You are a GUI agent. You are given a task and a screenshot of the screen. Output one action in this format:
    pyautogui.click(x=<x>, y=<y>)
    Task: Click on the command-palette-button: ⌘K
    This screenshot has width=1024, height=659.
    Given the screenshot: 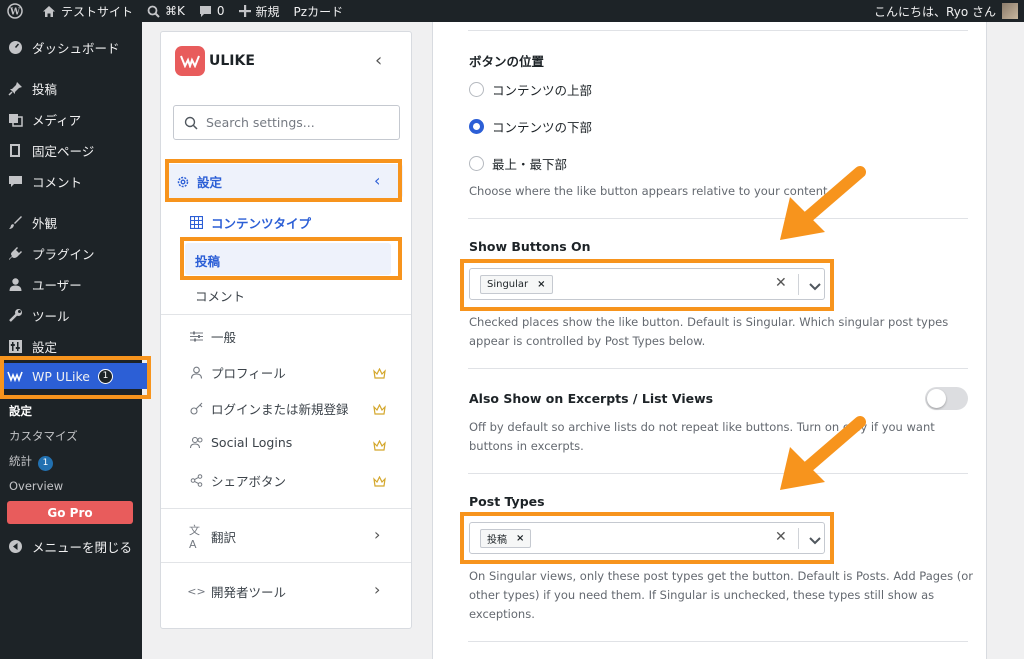 What is the action you would take?
    pyautogui.click(x=166, y=11)
    